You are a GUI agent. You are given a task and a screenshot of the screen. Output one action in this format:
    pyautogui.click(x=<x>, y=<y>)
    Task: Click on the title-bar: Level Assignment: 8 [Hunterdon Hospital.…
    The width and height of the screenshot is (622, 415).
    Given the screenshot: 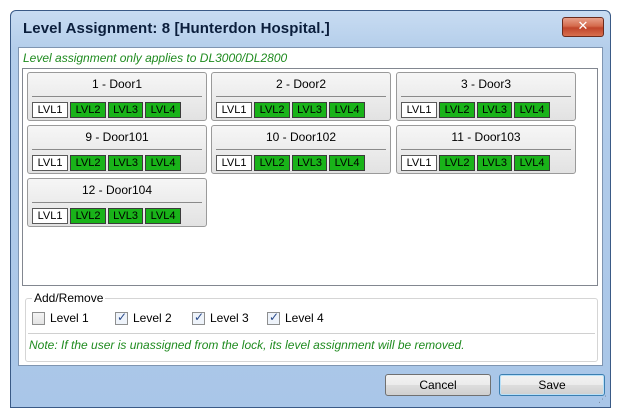 What is the action you would take?
    pyautogui.click(x=310, y=29)
    